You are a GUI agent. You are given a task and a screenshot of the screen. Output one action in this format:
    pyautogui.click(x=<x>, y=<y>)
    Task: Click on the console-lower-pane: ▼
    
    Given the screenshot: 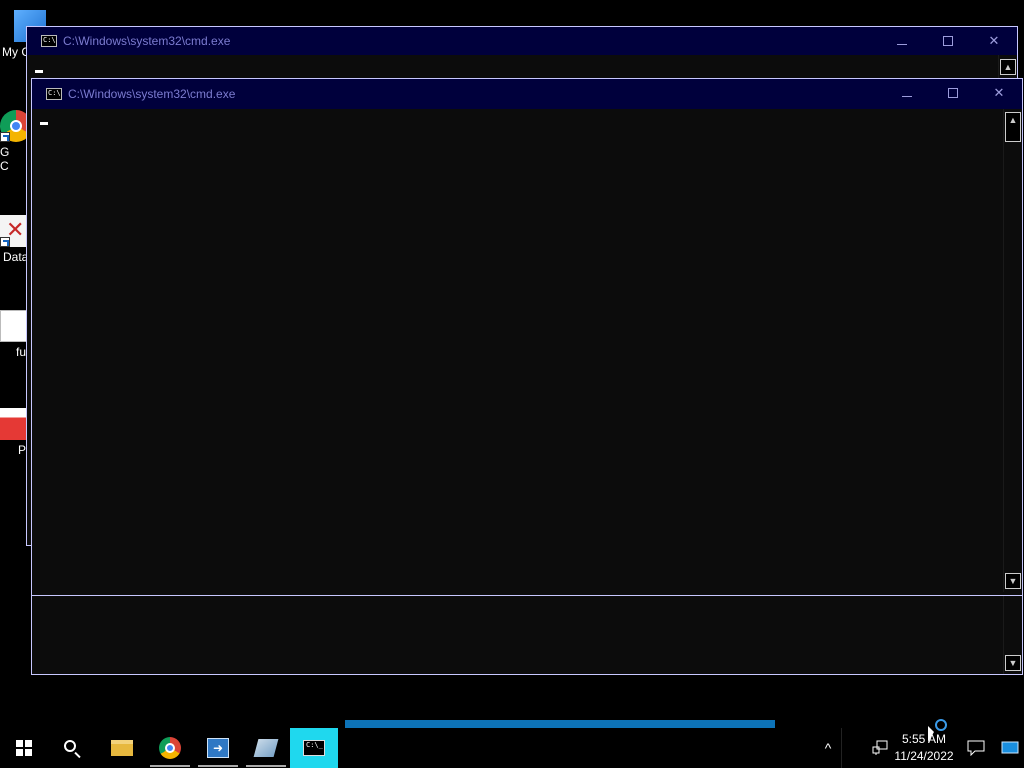 What is the action you would take?
    pyautogui.click(x=527, y=634)
    